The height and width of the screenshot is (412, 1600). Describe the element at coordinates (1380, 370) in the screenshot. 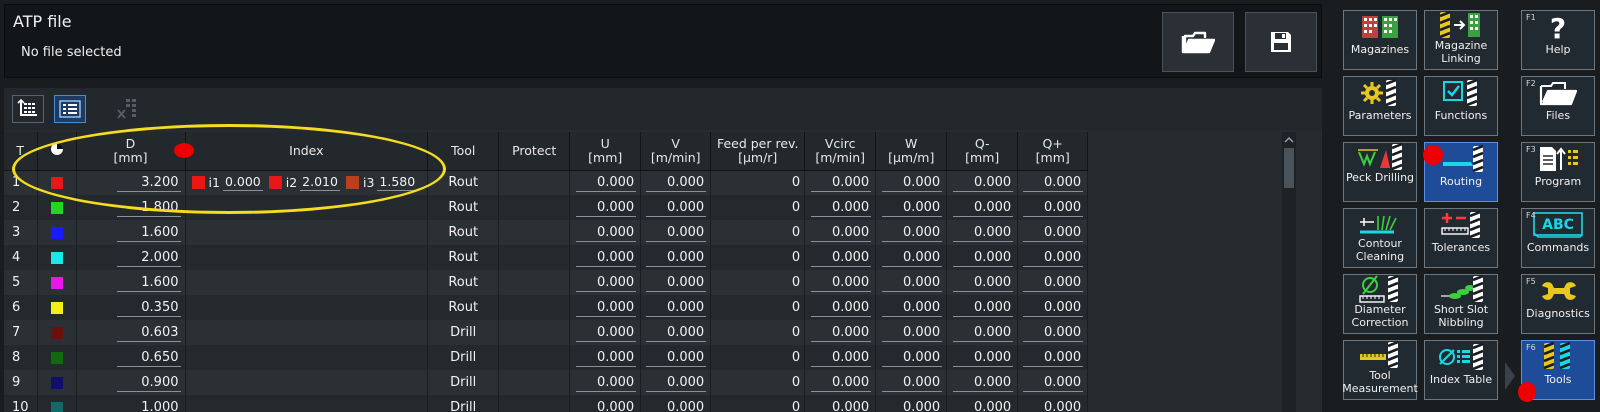

I see `tool-measurement-button: Tool Measurement` at that location.